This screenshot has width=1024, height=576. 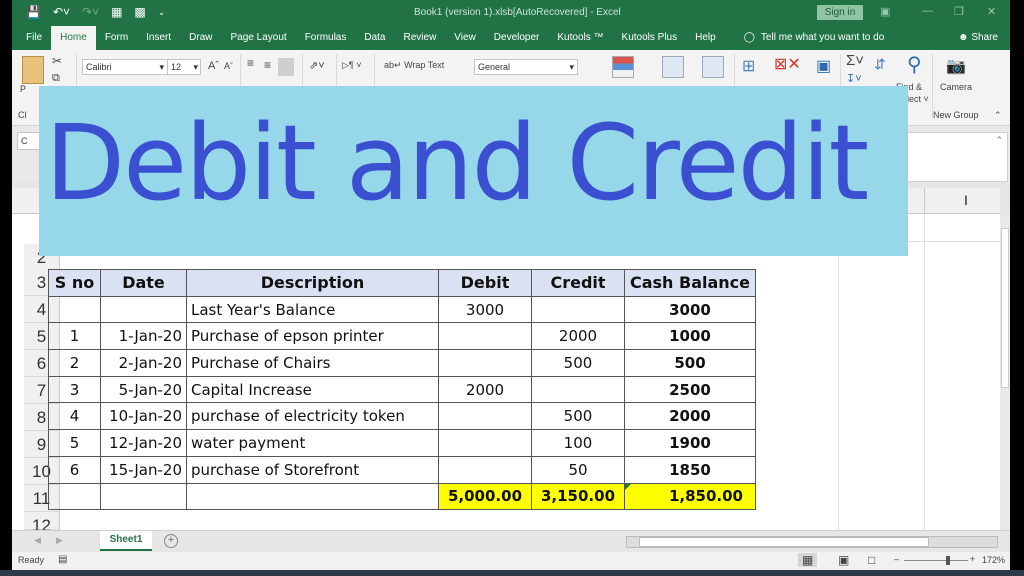 What do you see at coordinates (57, 61) in the screenshot?
I see `cut-icon: ✂` at bounding box center [57, 61].